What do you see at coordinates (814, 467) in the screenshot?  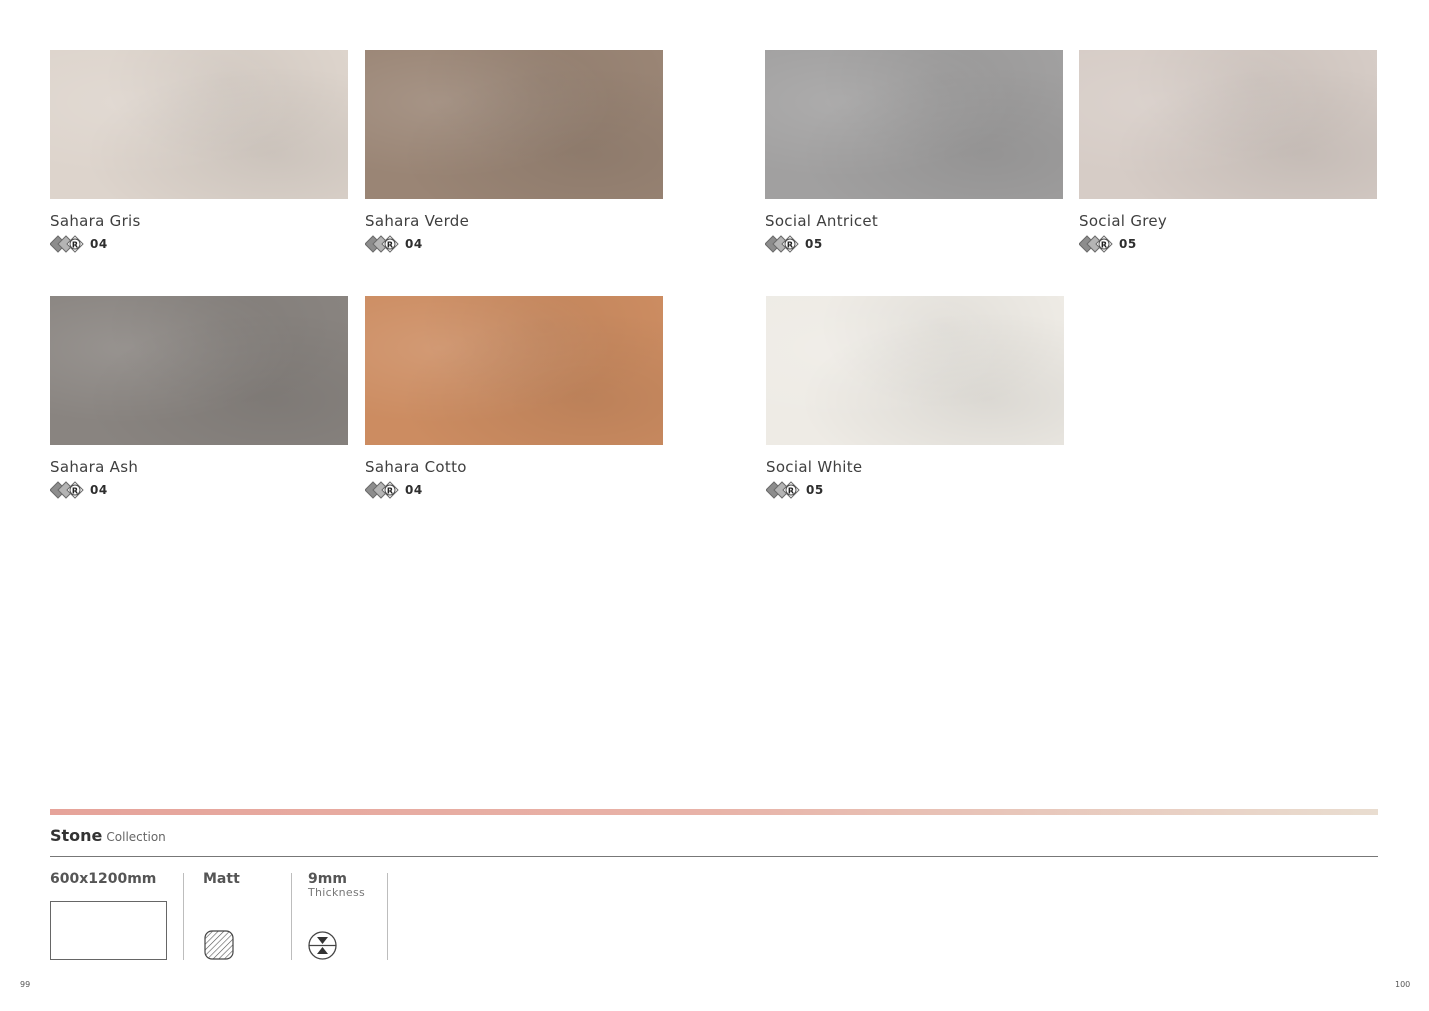 I see `tile-name: Social White` at bounding box center [814, 467].